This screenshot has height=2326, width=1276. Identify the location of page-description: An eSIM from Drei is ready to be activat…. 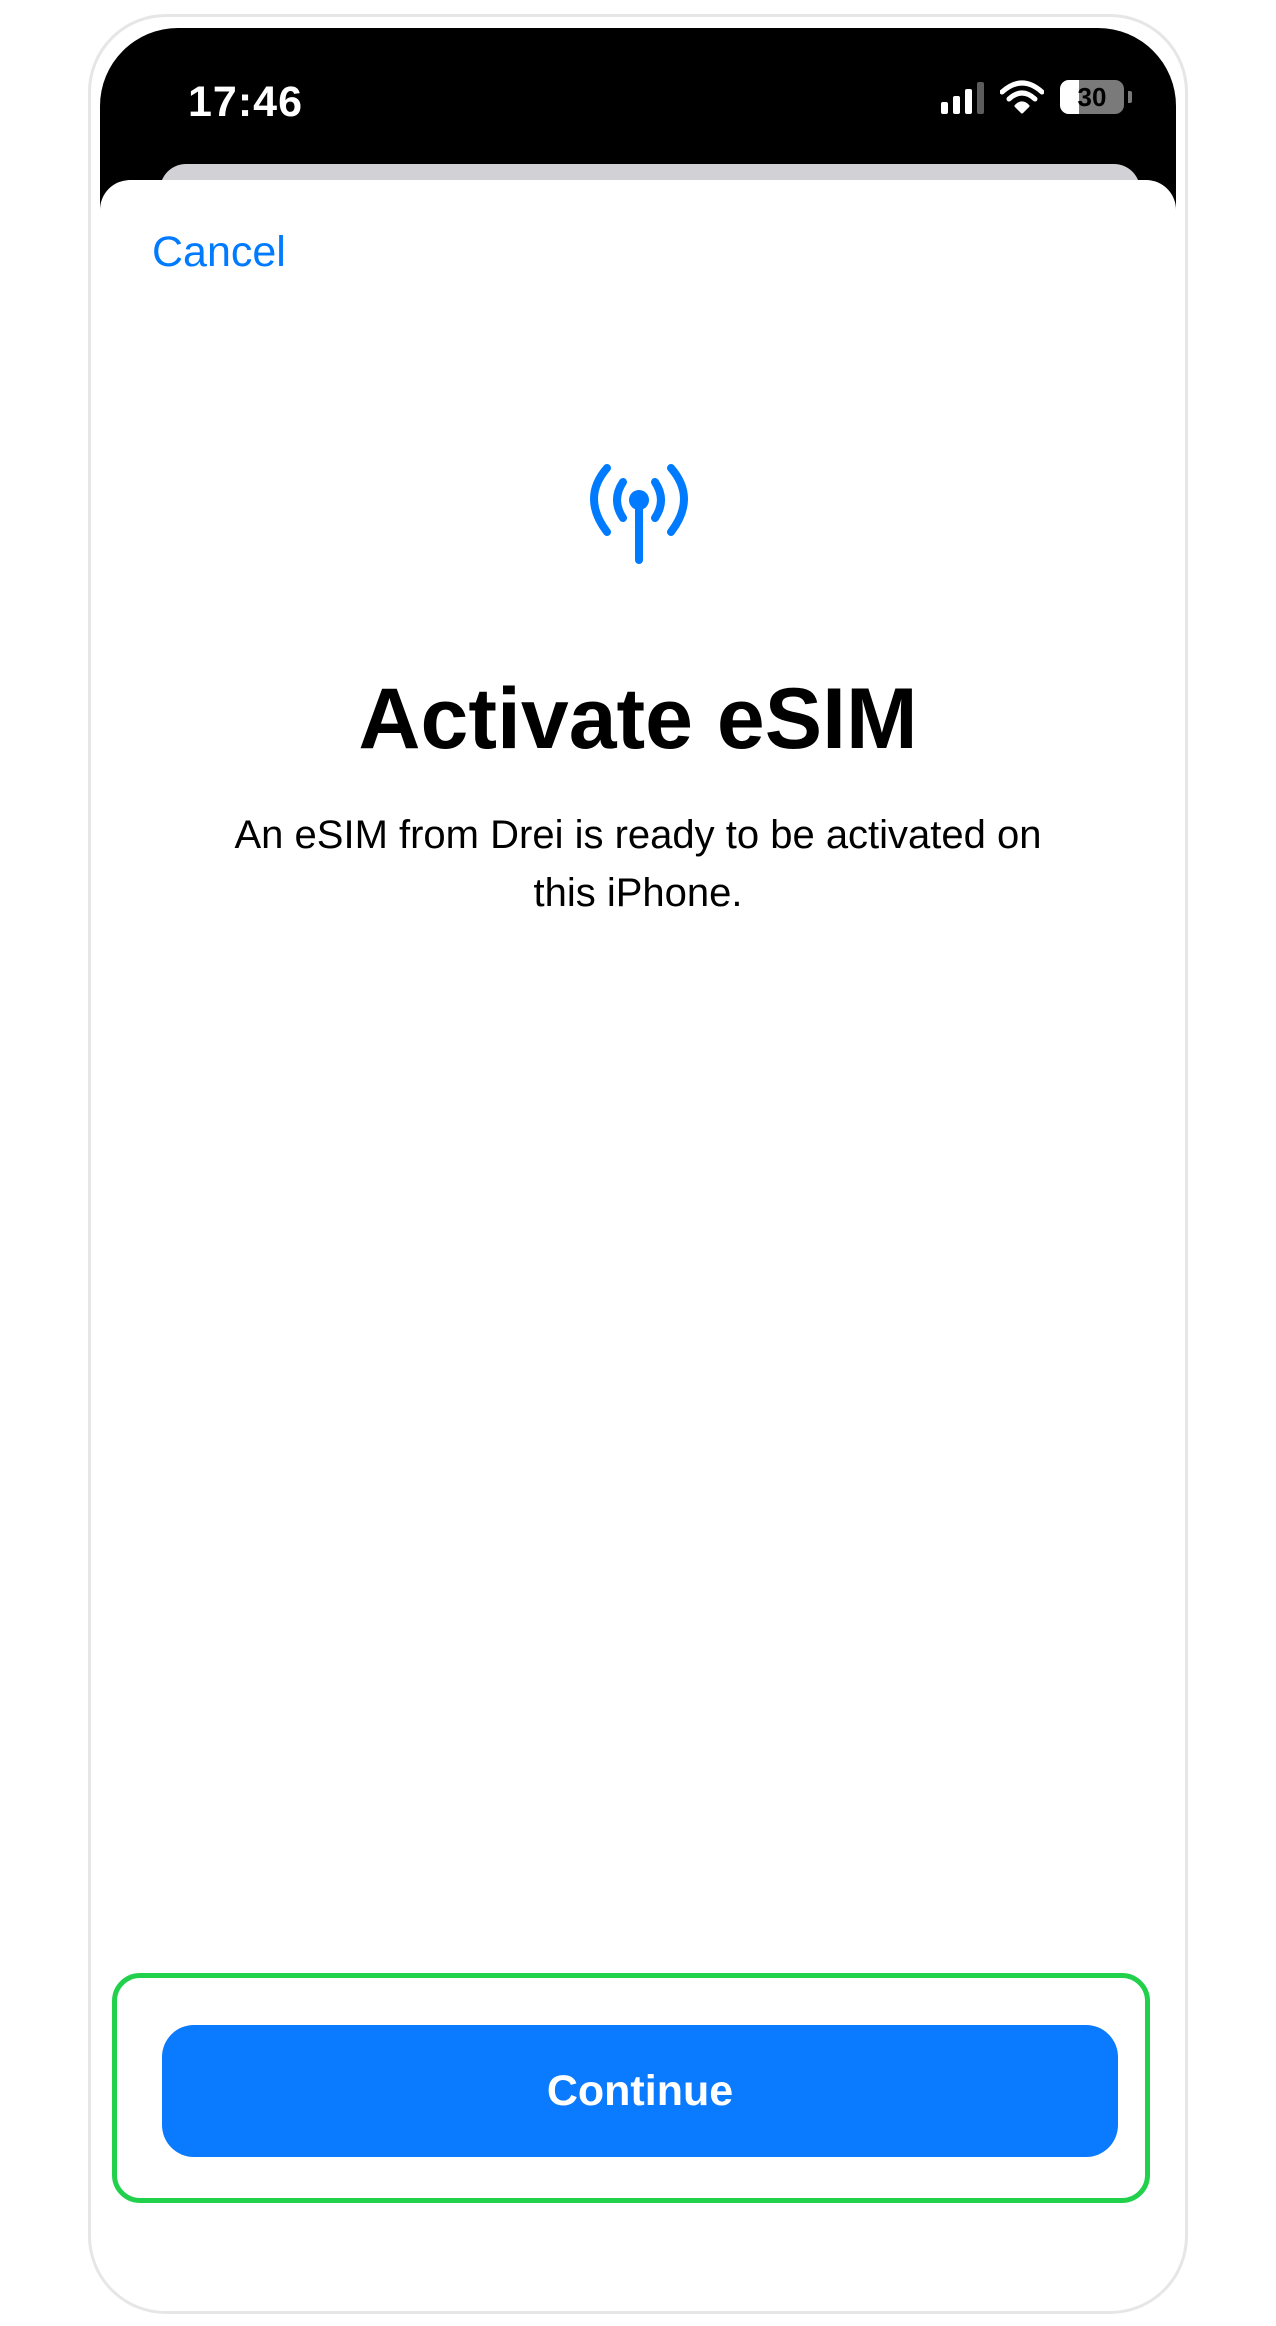
(638, 864).